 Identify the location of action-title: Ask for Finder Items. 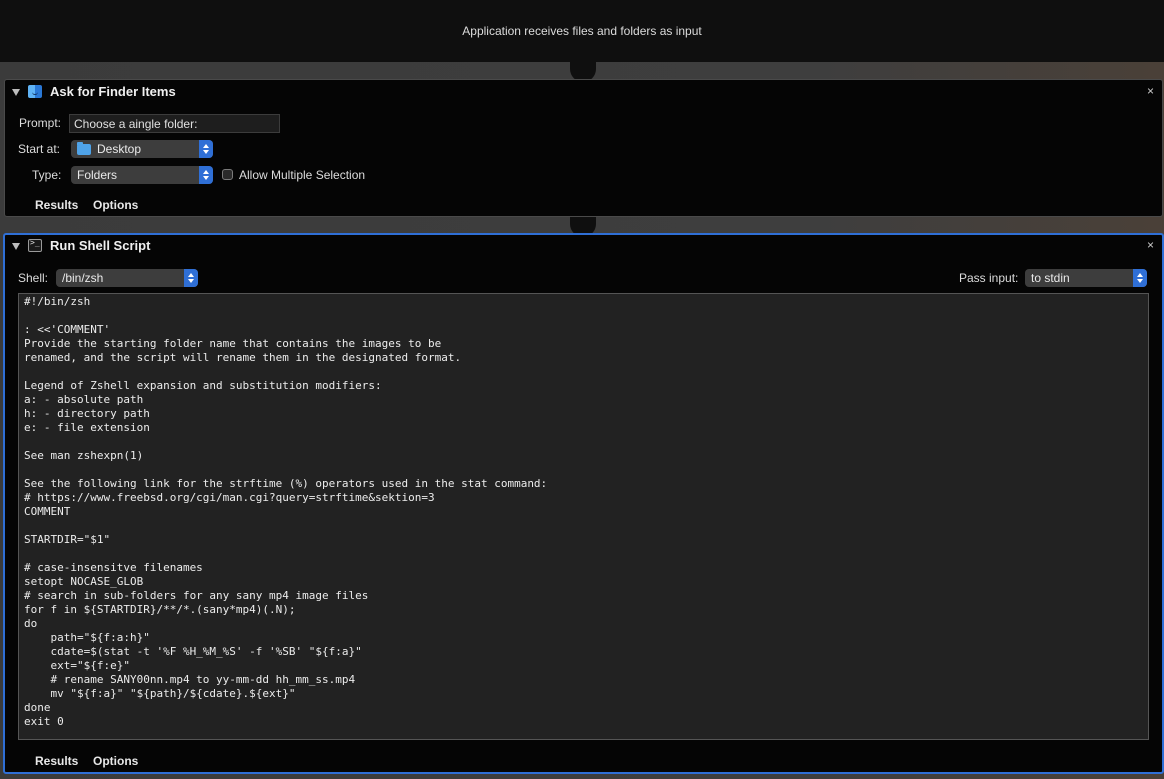
(113, 91).